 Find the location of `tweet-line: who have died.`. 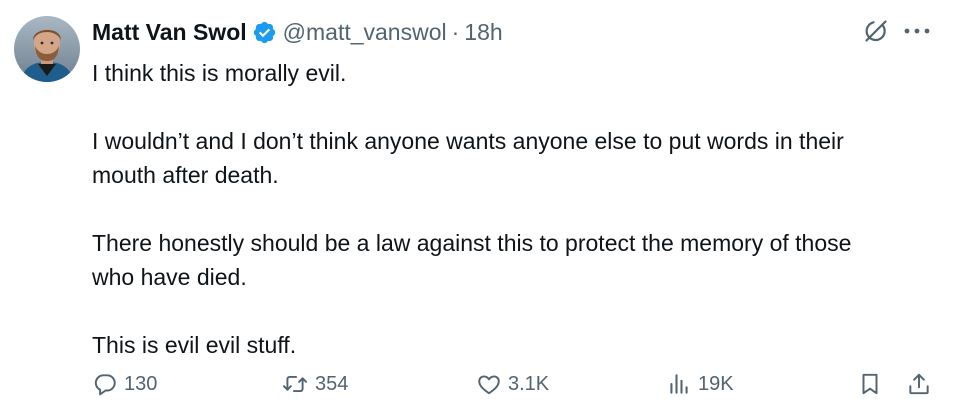

tweet-line: who have died. is located at coordinates (169, 277).